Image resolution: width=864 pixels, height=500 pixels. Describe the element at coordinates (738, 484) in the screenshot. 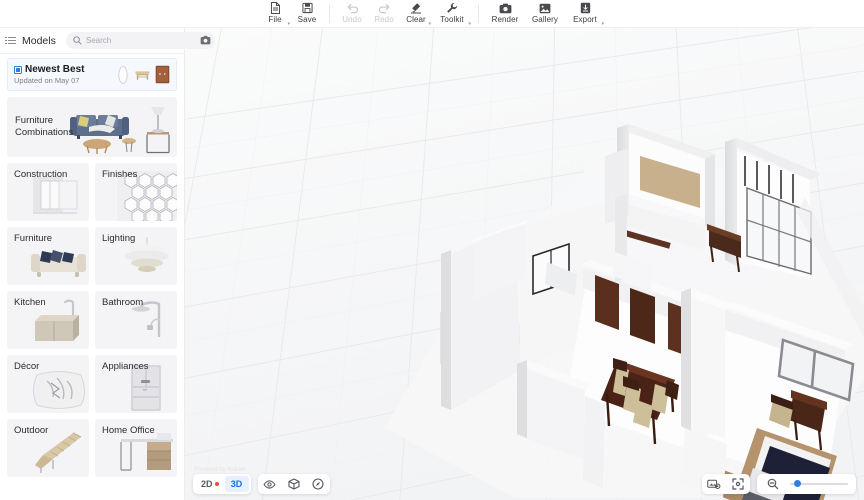

I see `fit-screen-icon` at that location.